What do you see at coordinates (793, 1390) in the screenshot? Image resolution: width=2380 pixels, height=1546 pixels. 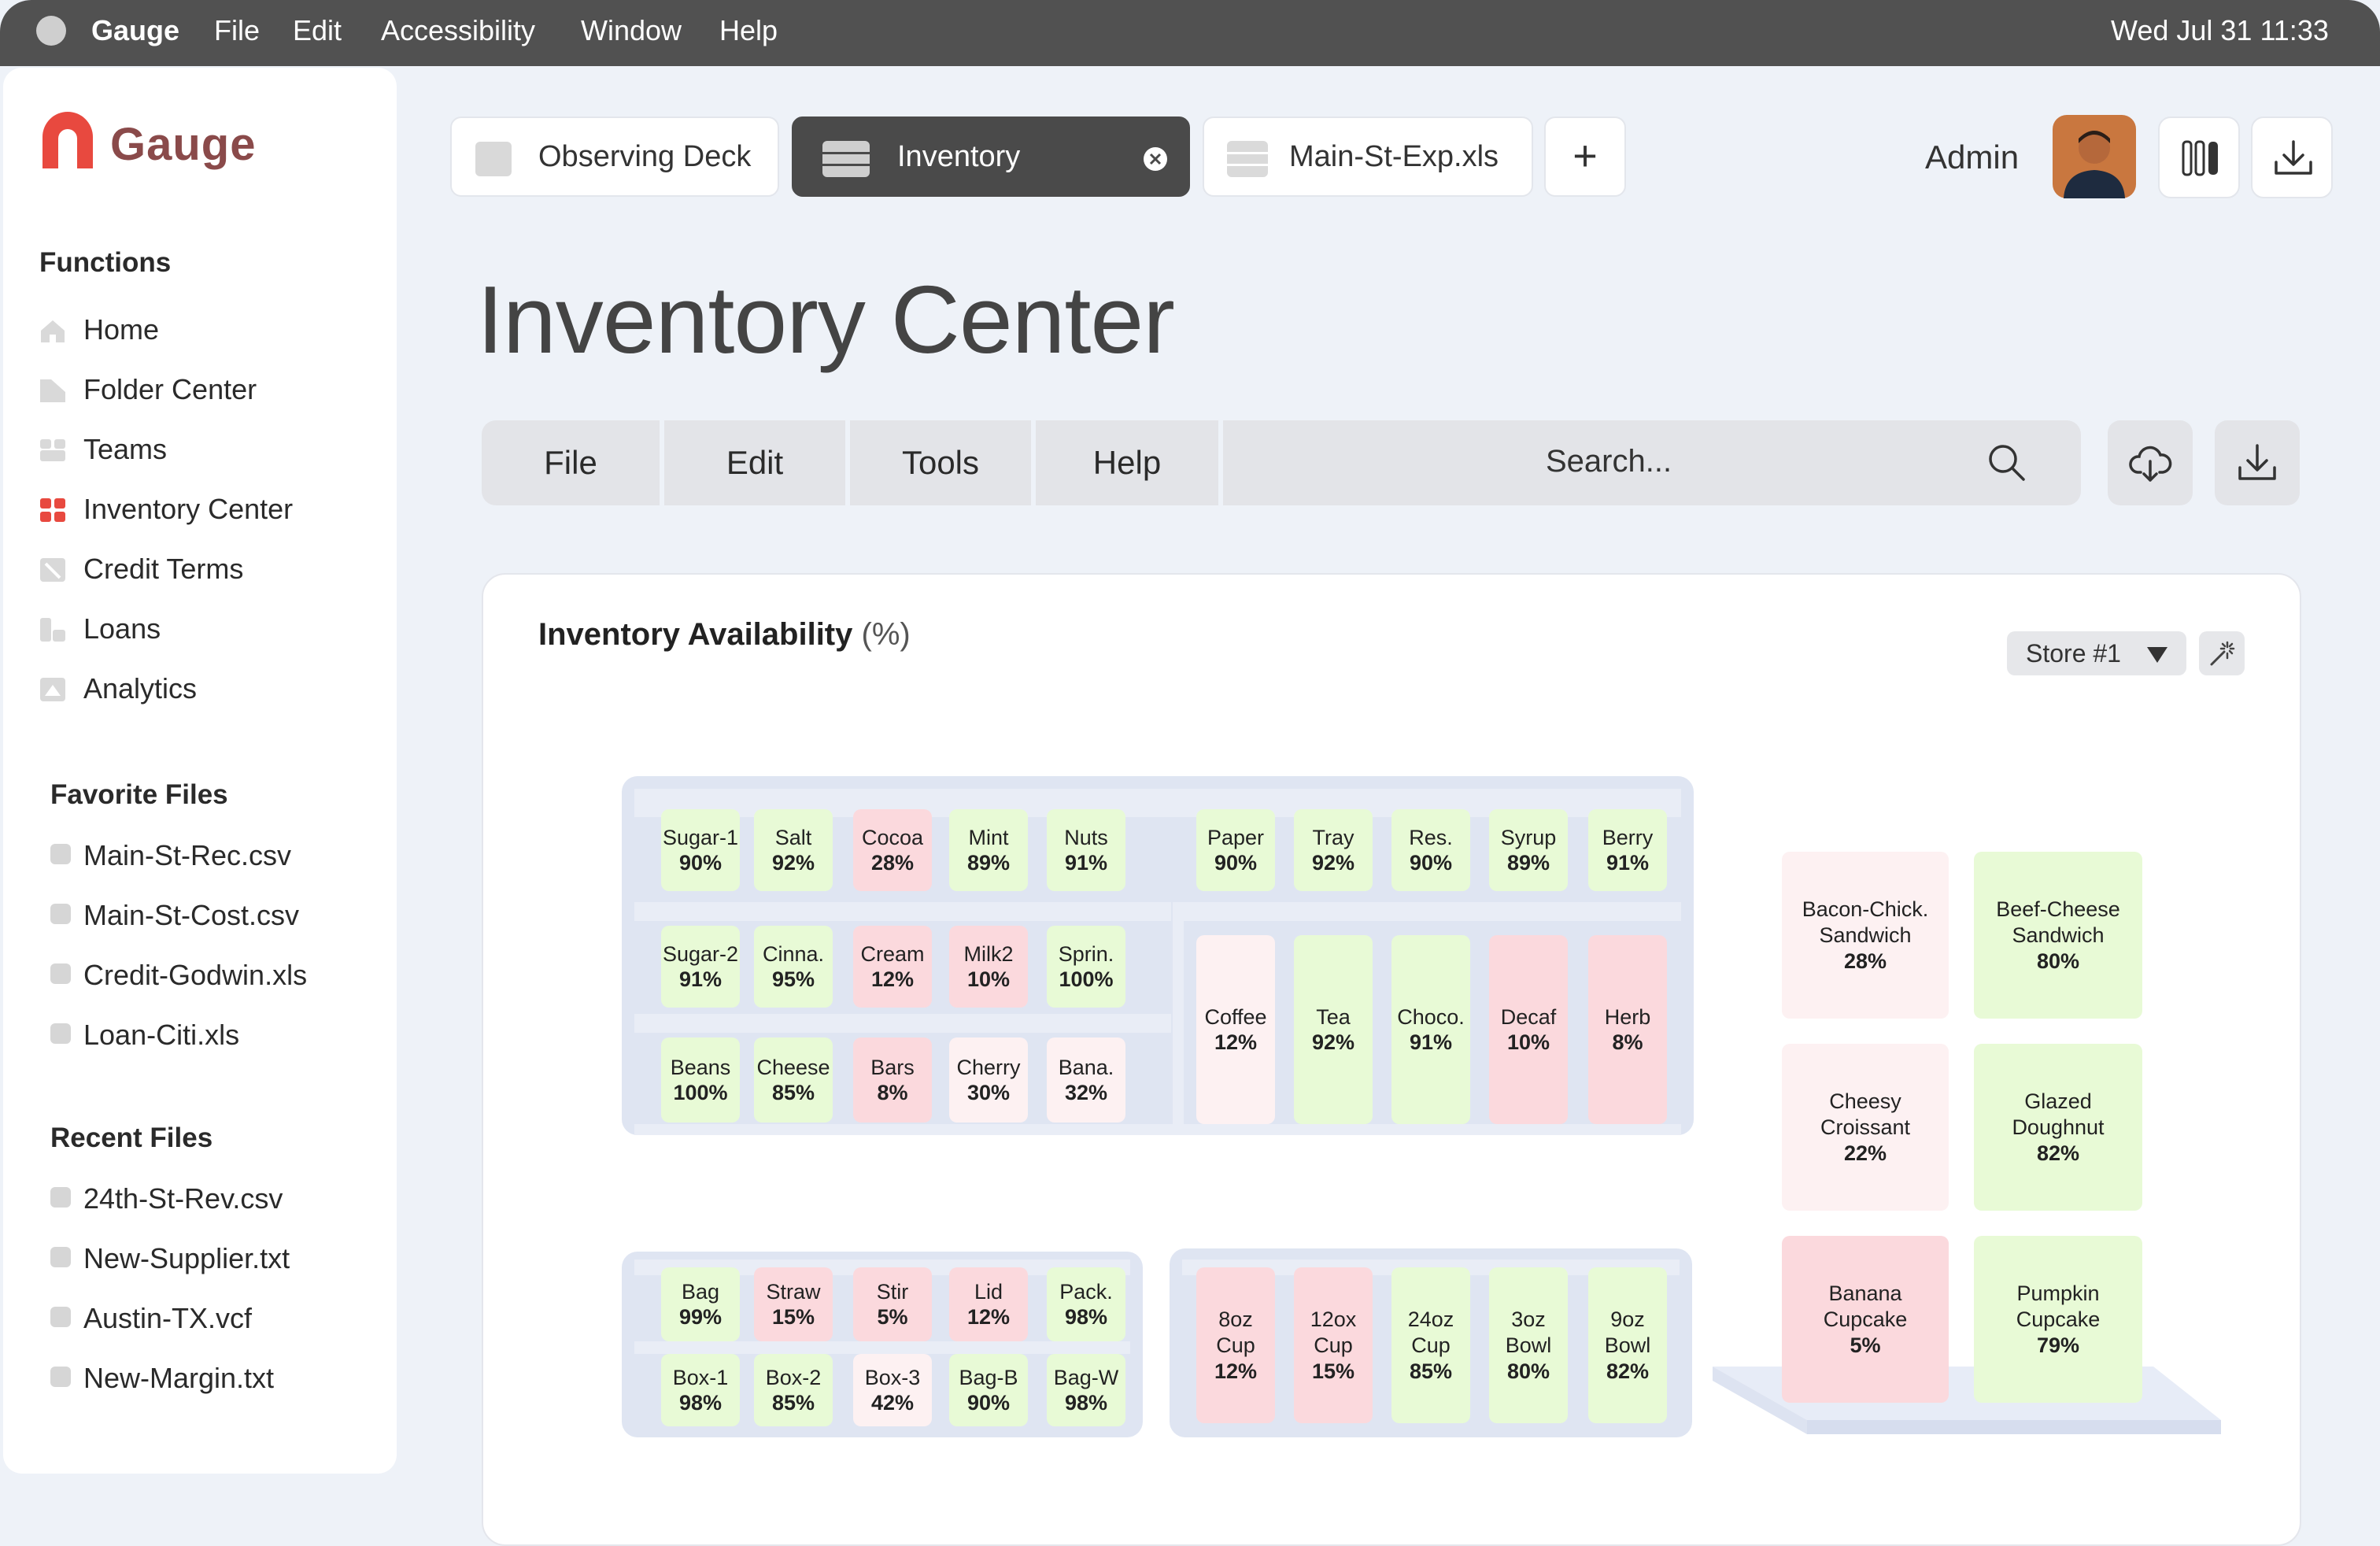 I see `inventory-cell: Box-2 85%` at bounding box center [793, 1390].